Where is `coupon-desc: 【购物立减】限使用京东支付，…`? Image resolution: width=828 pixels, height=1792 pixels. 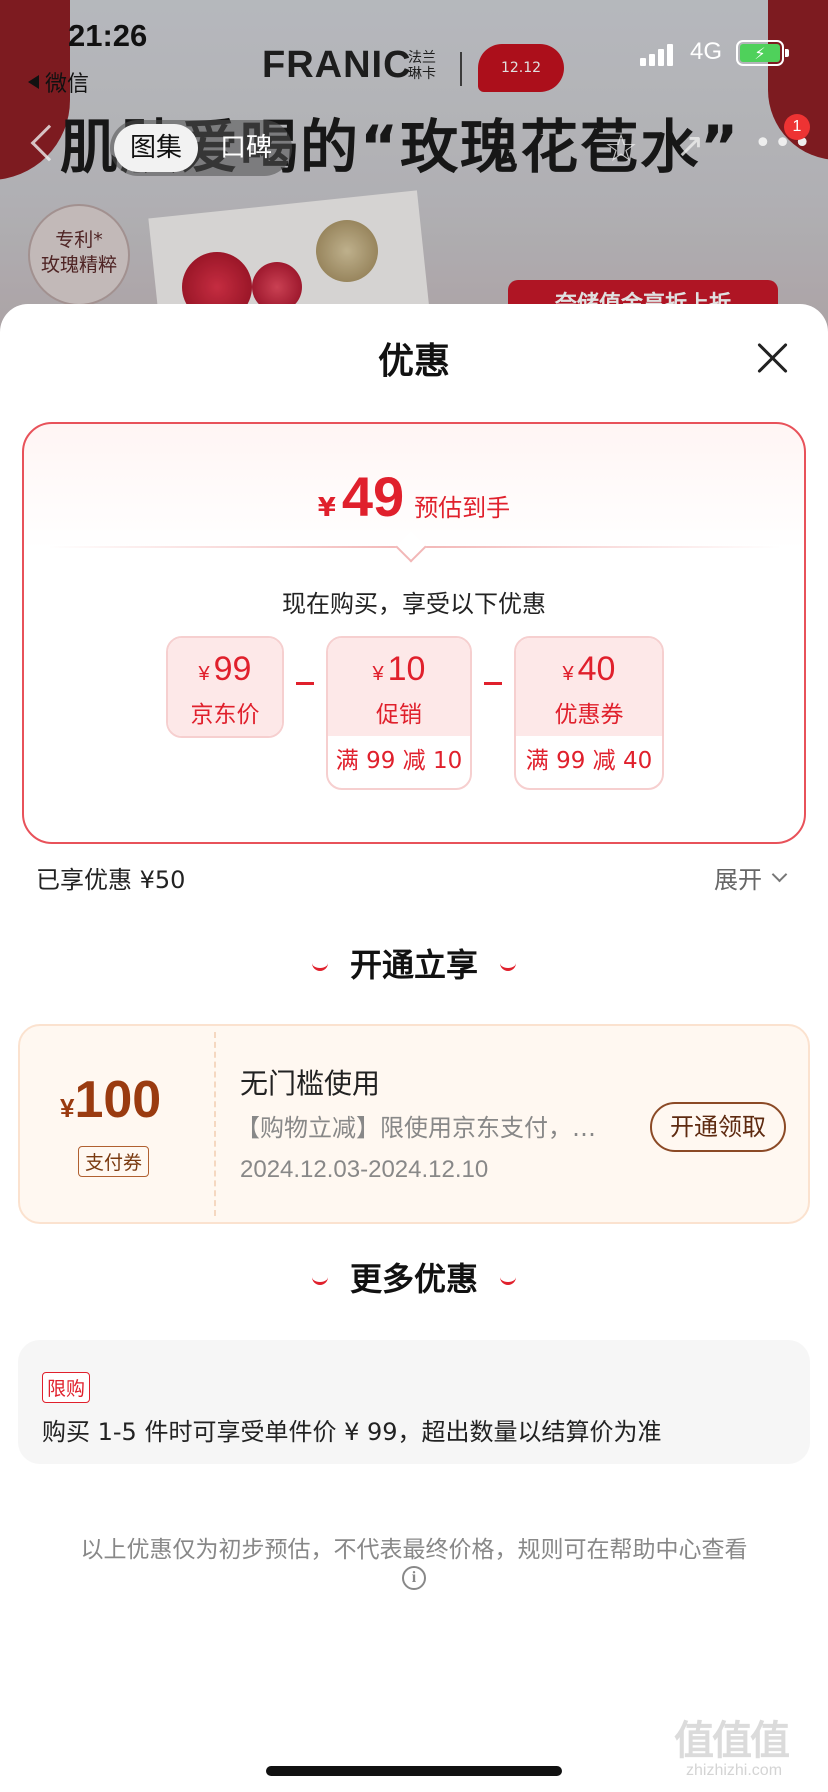 coupon-desc: 【购物立减】限使用京东支付，… is located at coordinates (416, 1128).